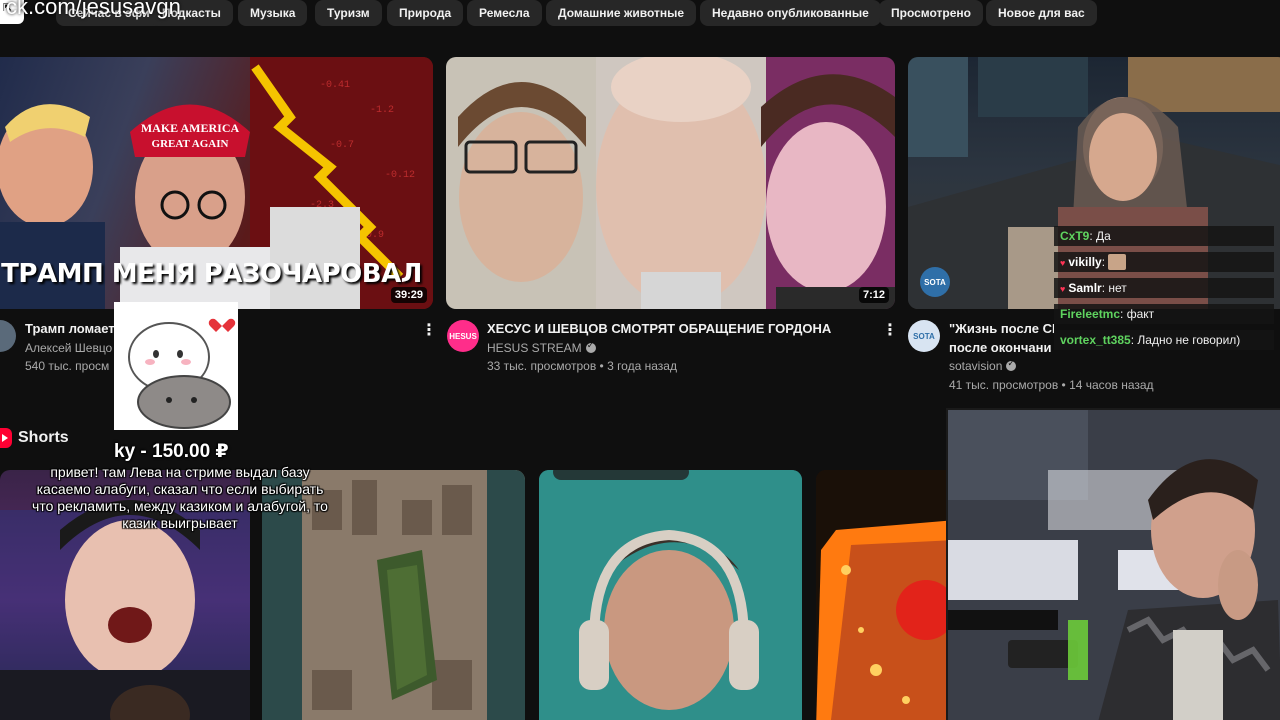 The height and width of the screenshot is (720, 1280). Describe the element at coordinates (1164, 288) in the screenshot. I see `chat-message: ♥ Samlr: нет` at that location.